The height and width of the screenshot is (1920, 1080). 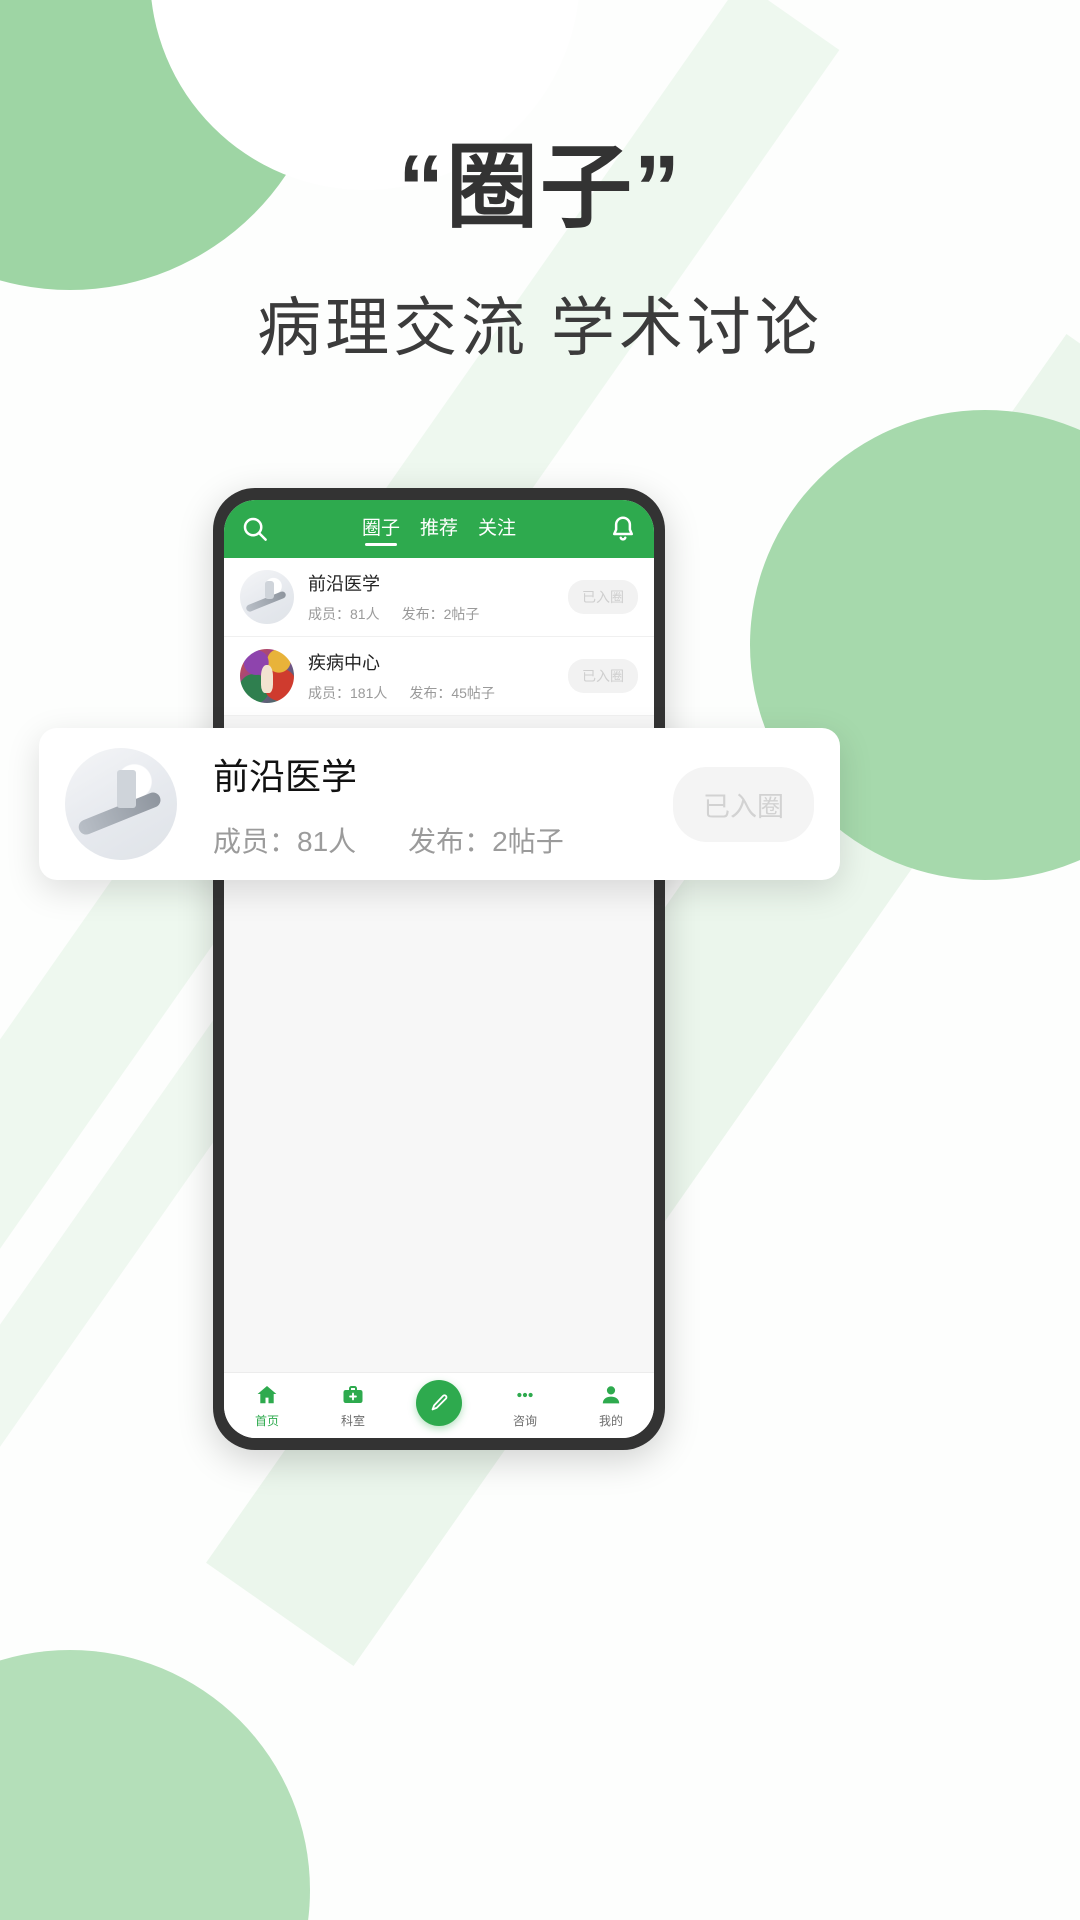 I want to click on highlight-card: 前沿医学 成员：81人 发布：2帖子 已入圈, so click(x=439, y=804).